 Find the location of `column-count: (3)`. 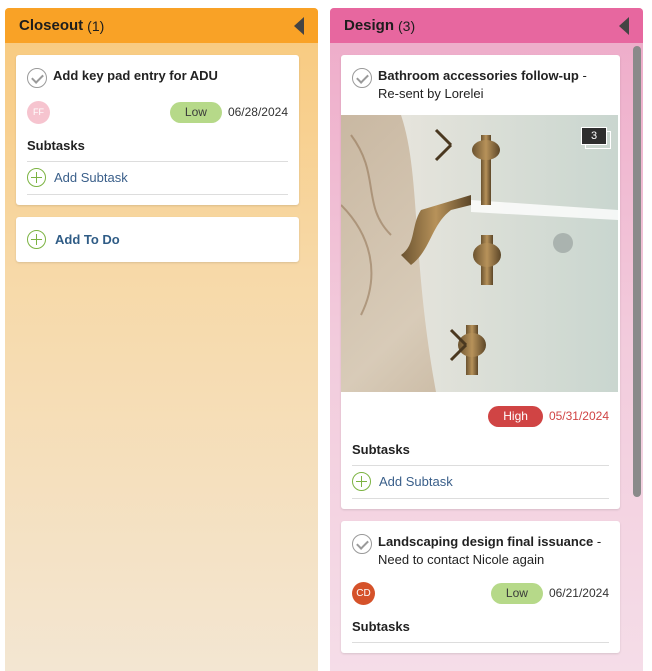

column-count: (3) is located at coordinates (407, 25).